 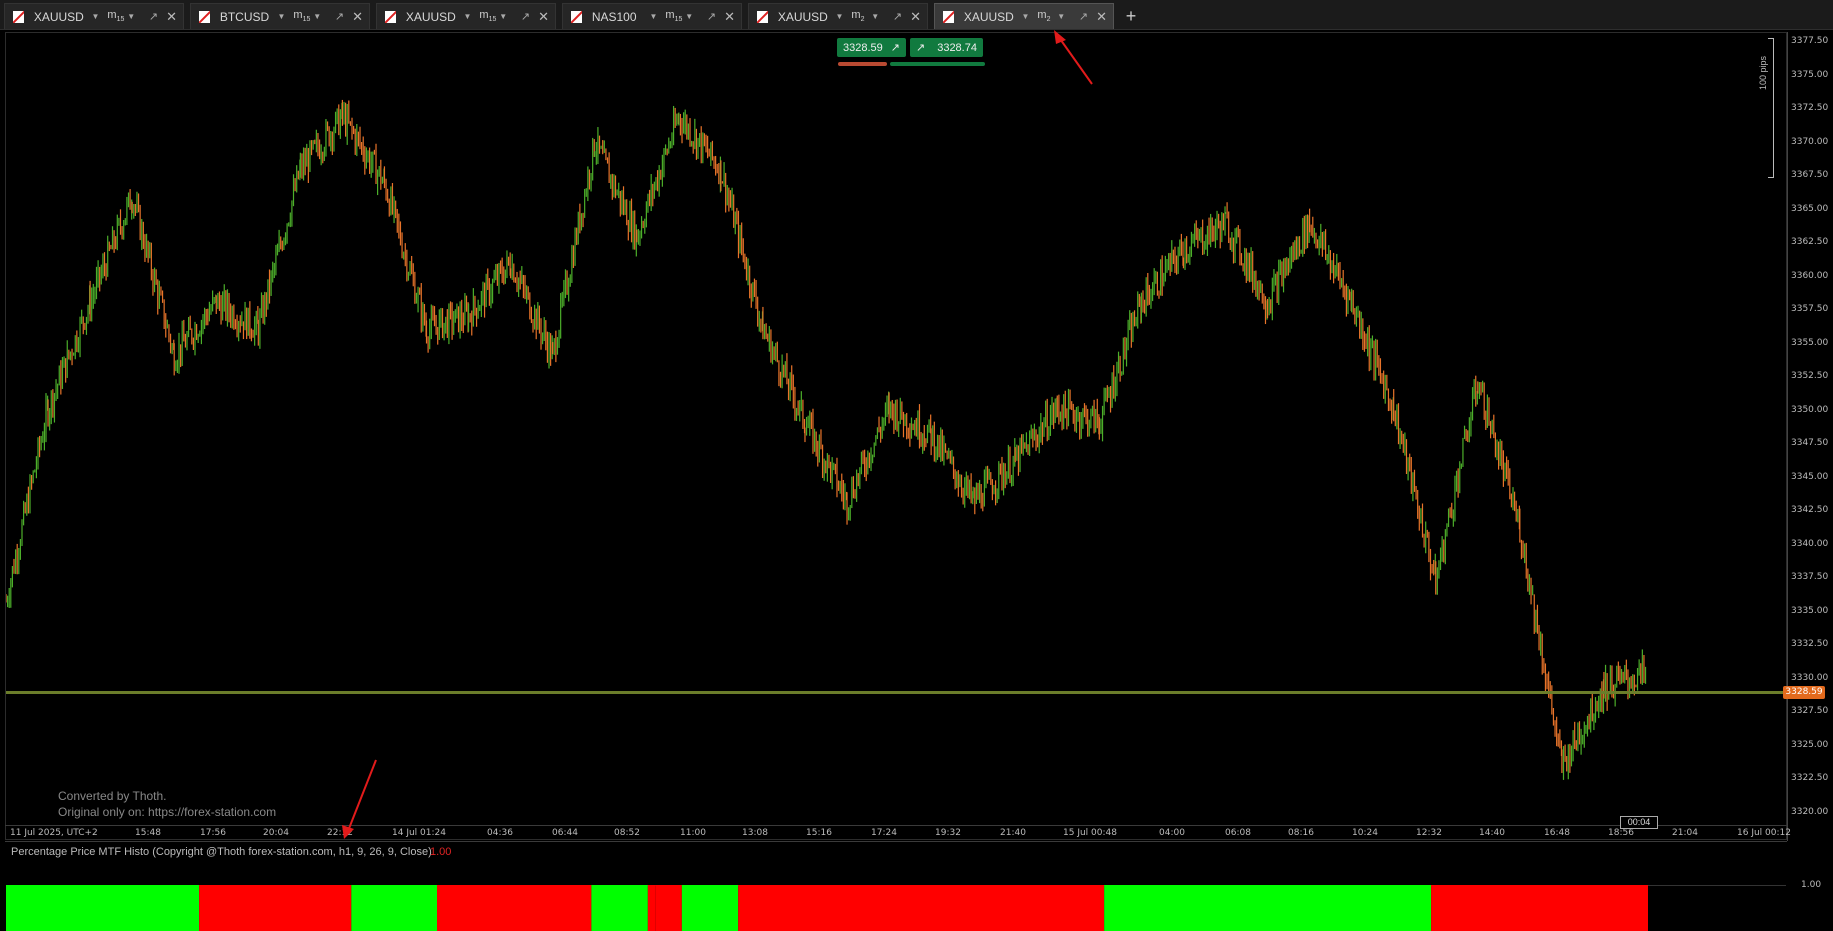 What do you see at coordinates (1810, 677) in the screenshot?
I see `price-tick-label: 3330.00` at bounding box center [1810, 677].